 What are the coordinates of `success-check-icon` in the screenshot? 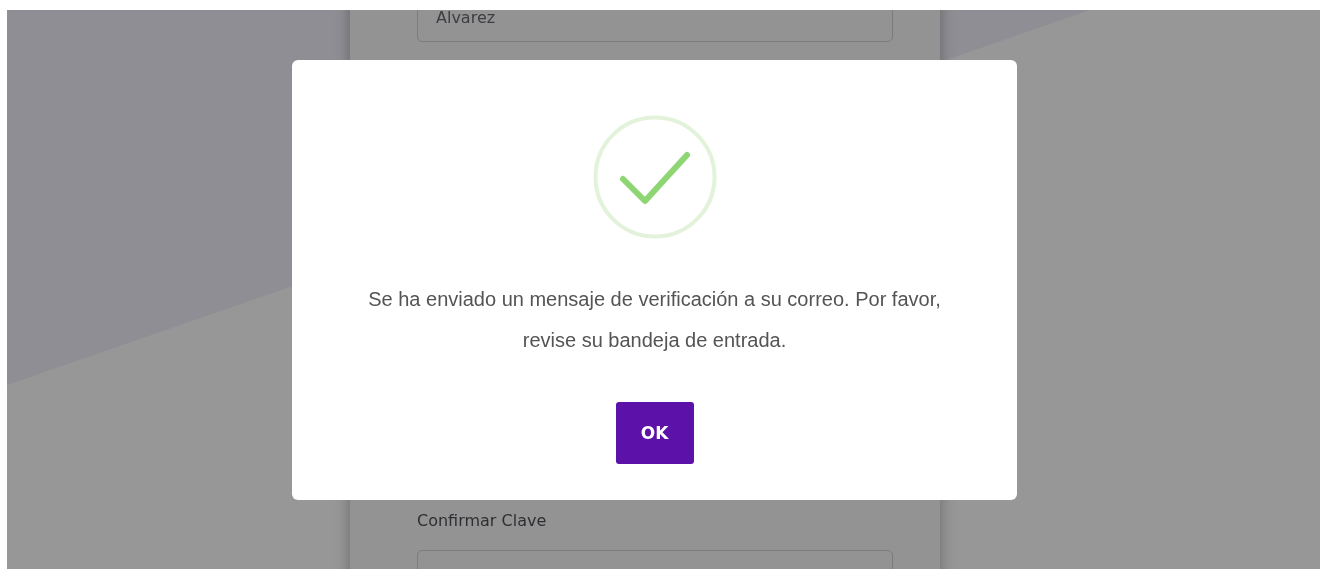 It's located at (654, 177).